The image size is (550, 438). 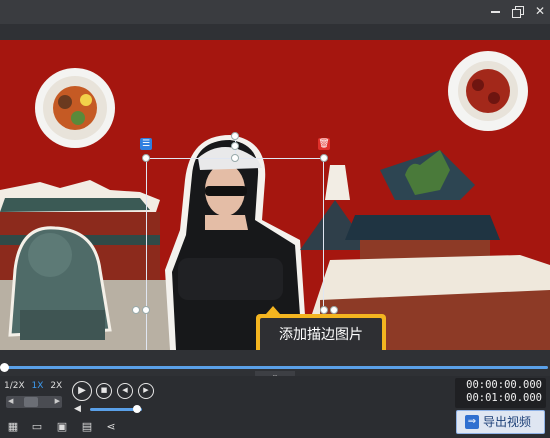 What do you see at coordinates (37, 427) in the screenshot?
I see `open-folder-icon: ▭` at bounding box center [37, 427].